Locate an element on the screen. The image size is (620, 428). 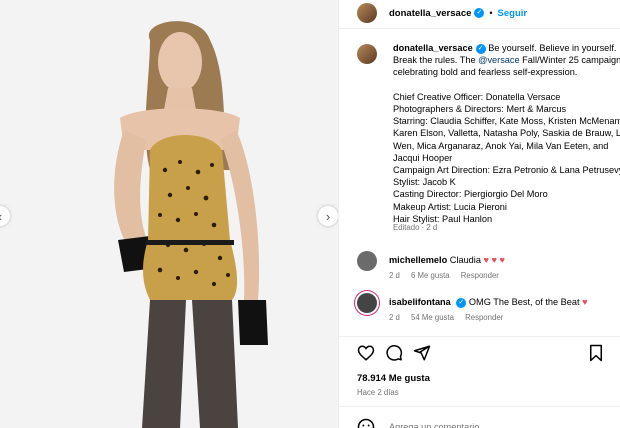
comment-meta: 2 d 54 Me gusta Responder is located at coordinates (450, 317).